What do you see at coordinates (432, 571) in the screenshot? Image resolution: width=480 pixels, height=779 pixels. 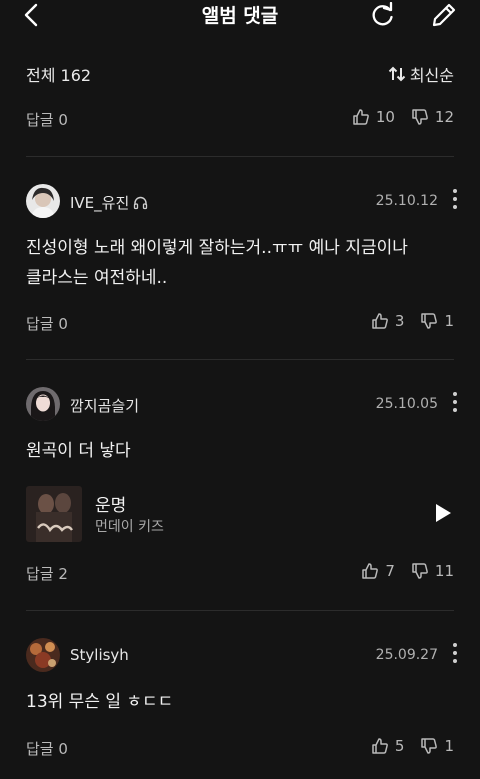 I see `dislike-button: 11` at bounding box center [432, 571].